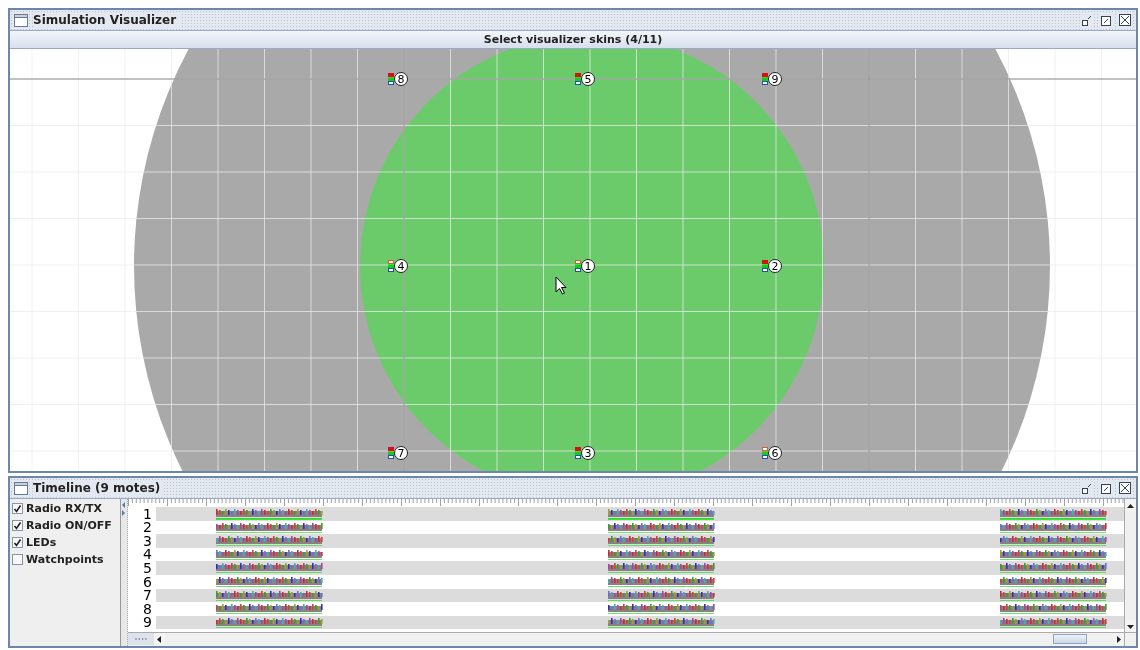  Describe the element at coordinates (147, 555) in the screenshot. I see `mote-row-label: 4` at that location.